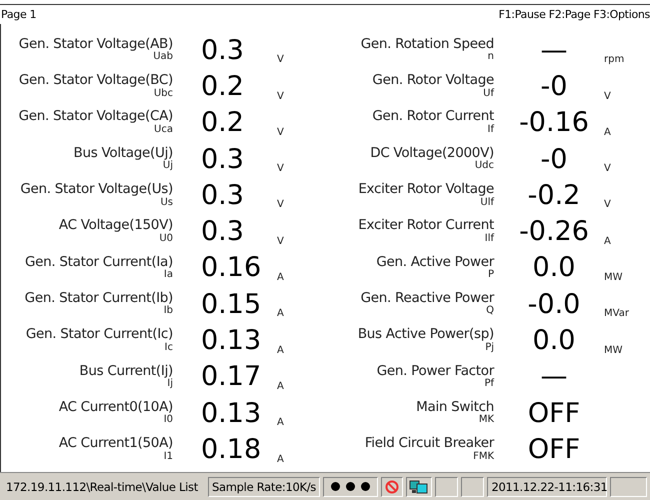 The image size is (650, 500). I want to click on parameter-label: Bus Active Power(sp), so click(426, 335).